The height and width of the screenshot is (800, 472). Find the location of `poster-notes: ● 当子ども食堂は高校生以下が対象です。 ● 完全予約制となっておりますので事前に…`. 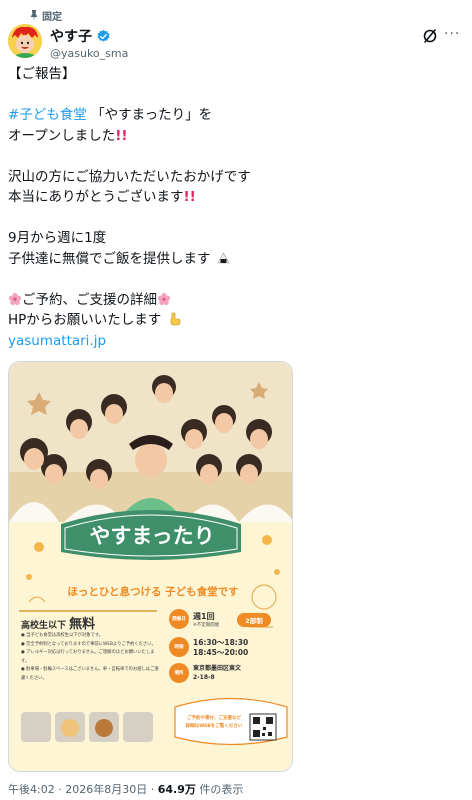

poster-notes: ● 当子ども食堂は高校生以下が対象です。 ● 完全予約制となっておりますので事前に… is located at coordinates (90, 657).